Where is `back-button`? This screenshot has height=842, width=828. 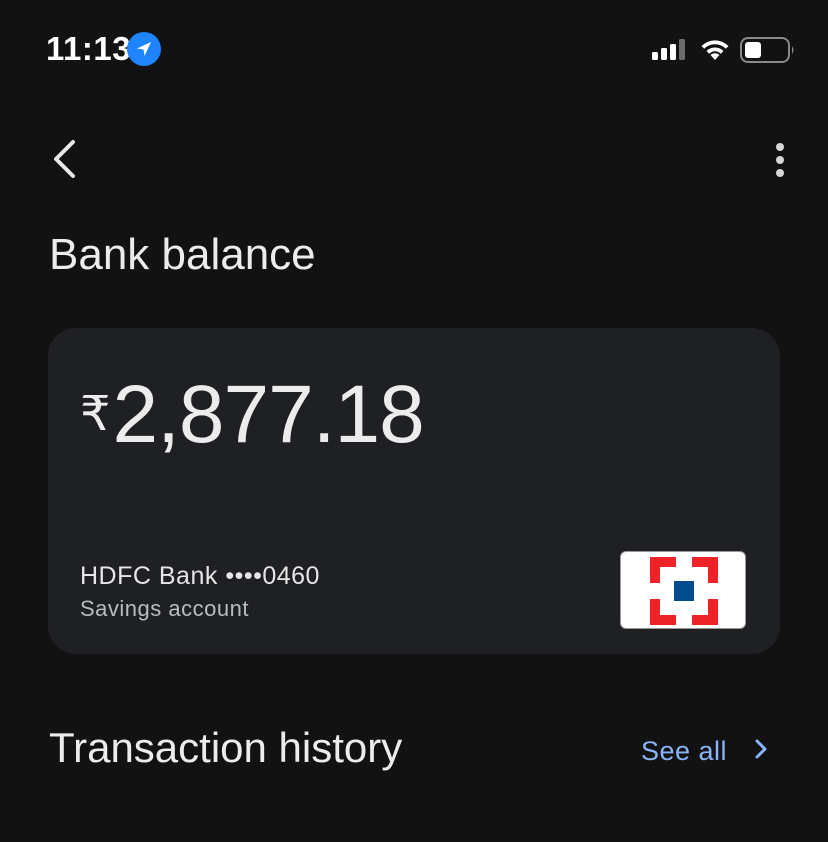
back-button is located at coordinates (65, 159).